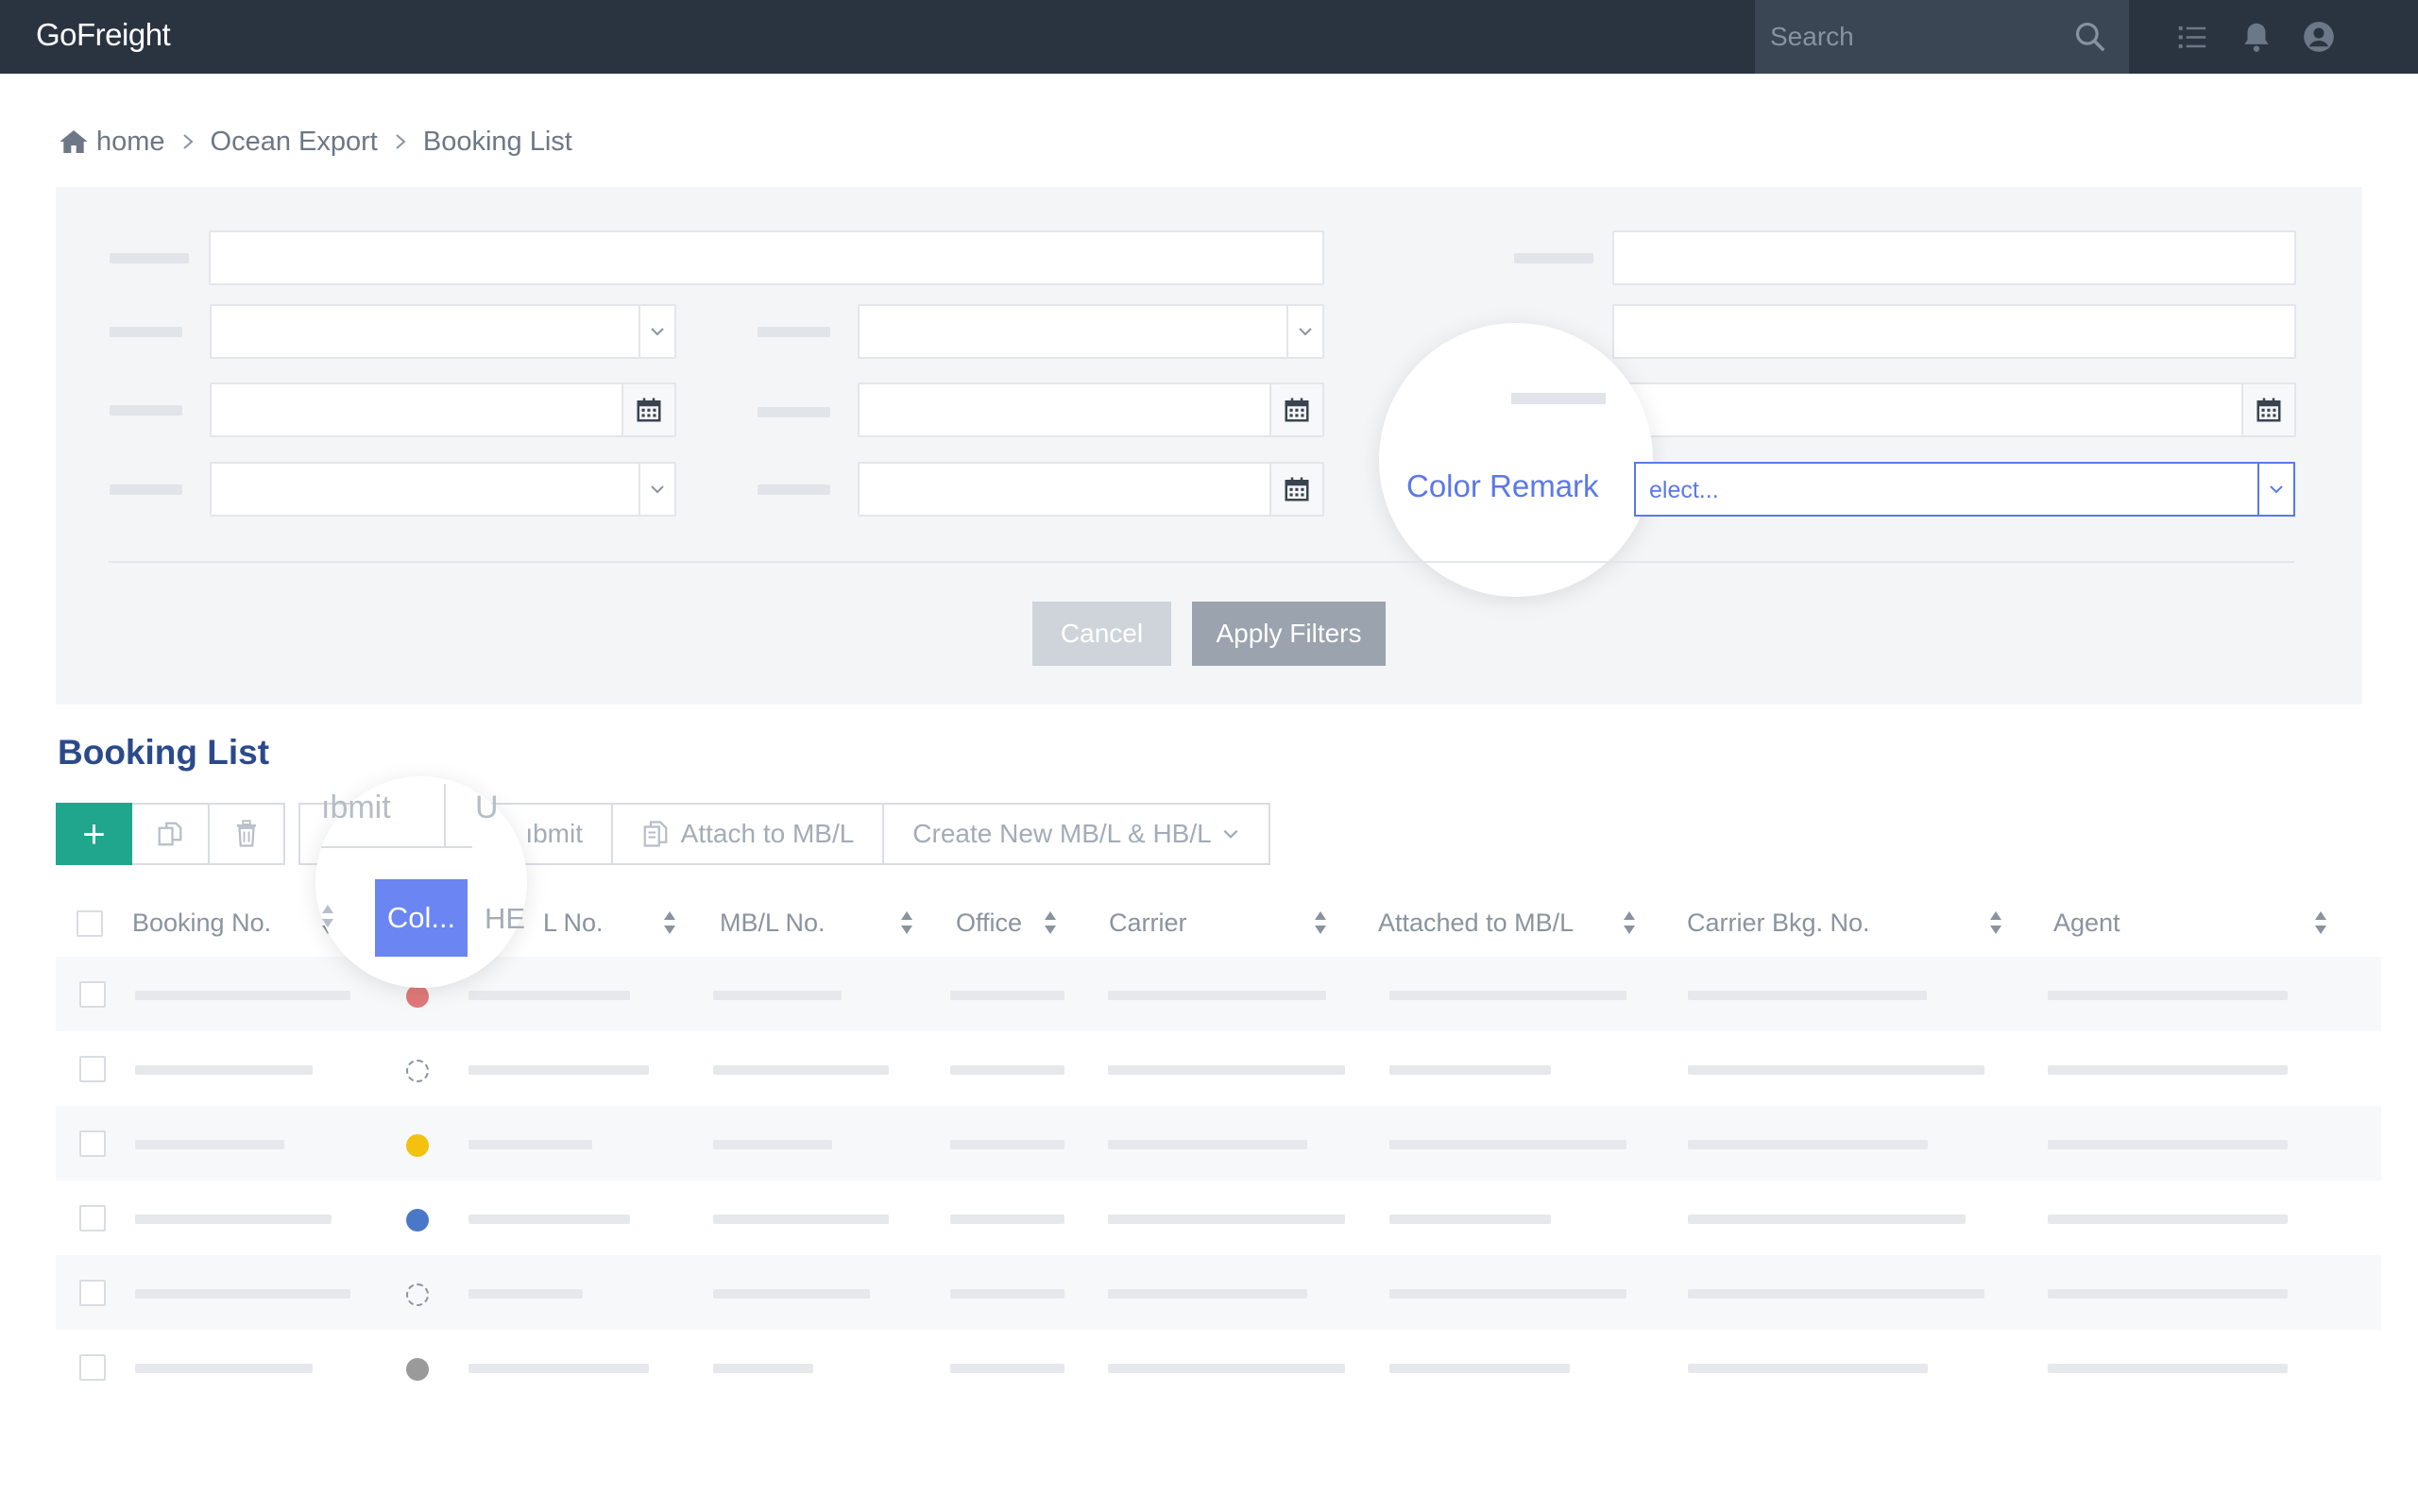 The height and width of the screenshot is (1512, 2418). I want to click on unsubmit-label: ıbmit, so click(554, 834).